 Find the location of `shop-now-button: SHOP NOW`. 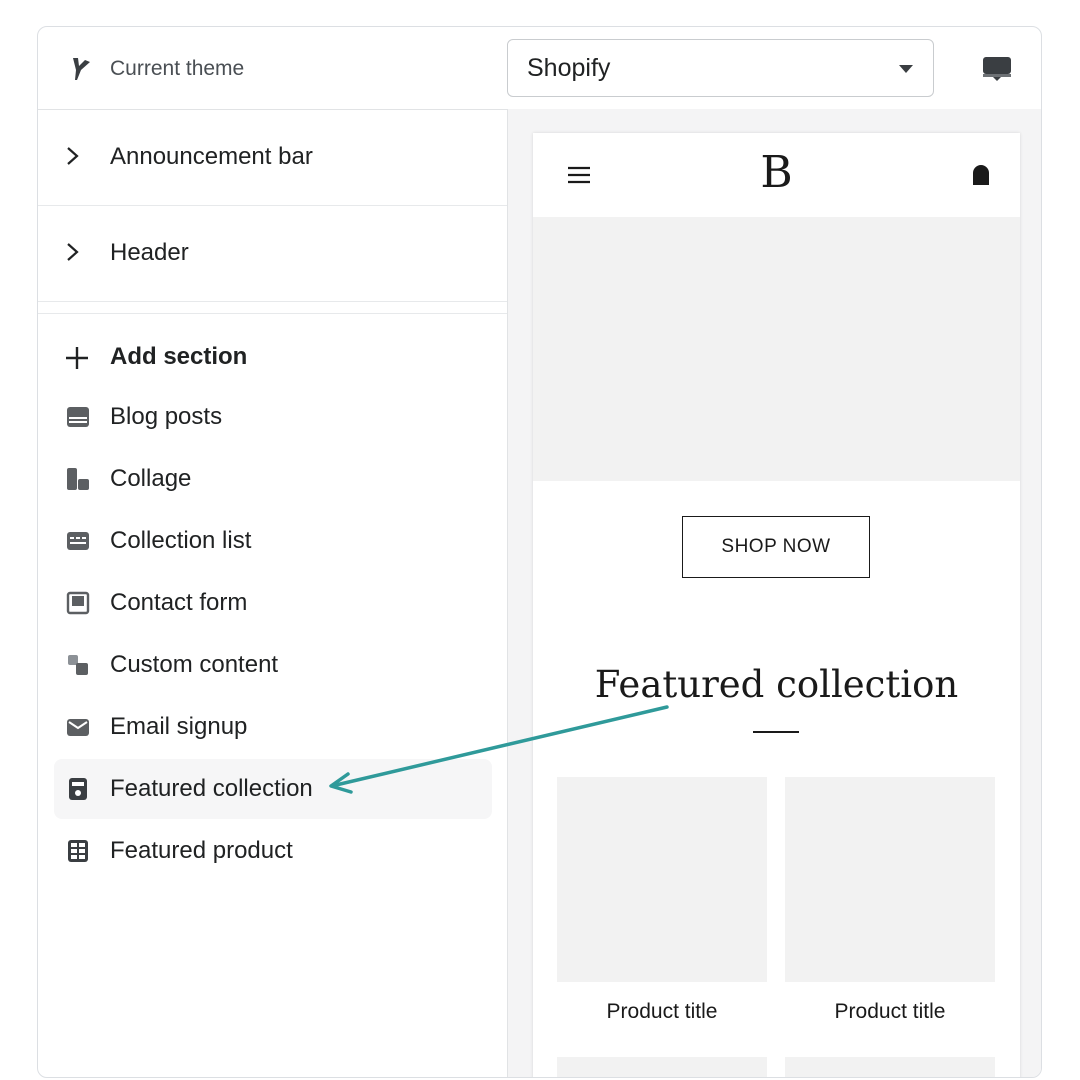

shop-now-button: SHOP NOW is located at coordinates (776, 547).